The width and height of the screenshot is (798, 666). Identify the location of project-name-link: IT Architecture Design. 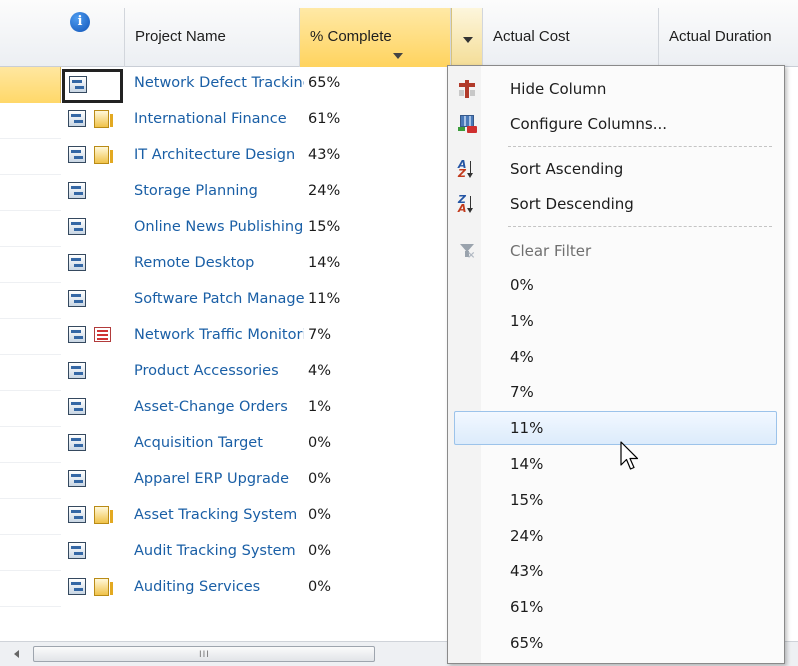
(219, 157).